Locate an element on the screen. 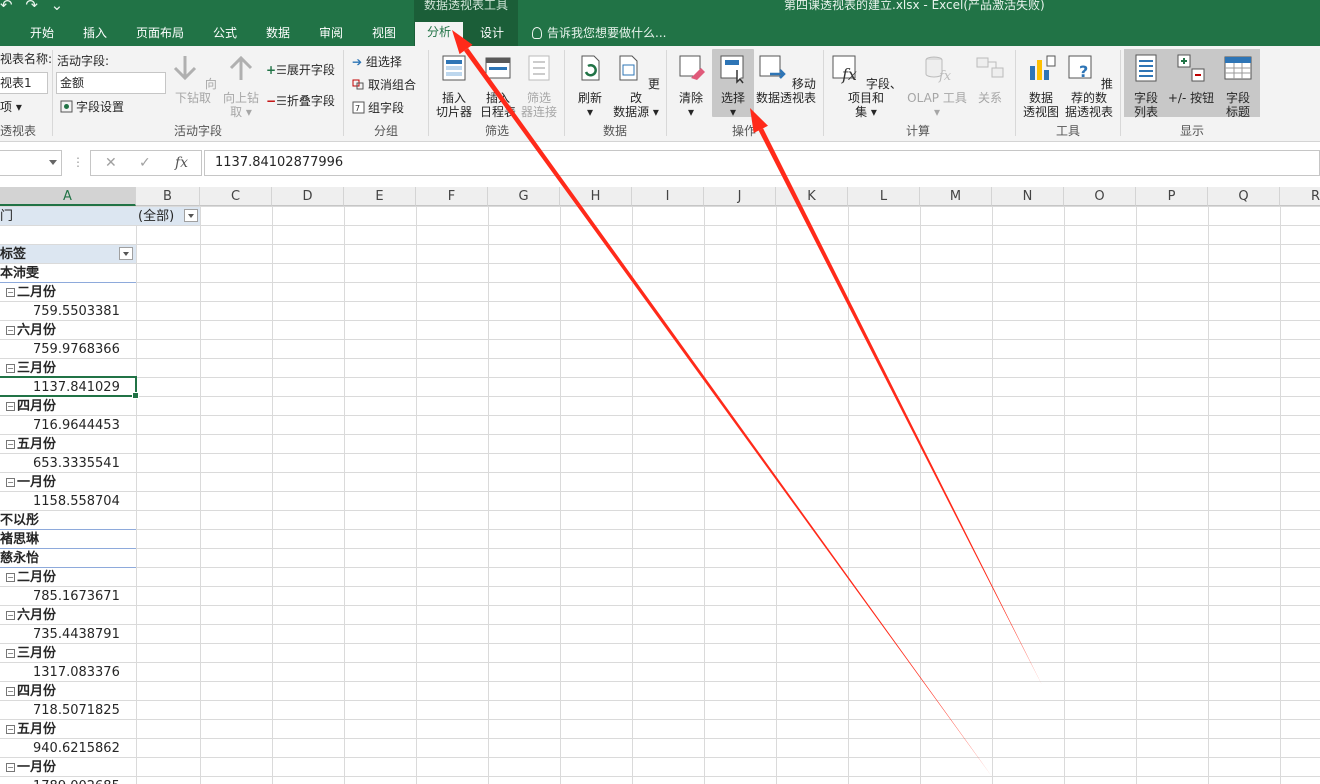 The image size is (1320, 784). pivot-value-cell: 759.9768366 is located at coordinates (76, 349).